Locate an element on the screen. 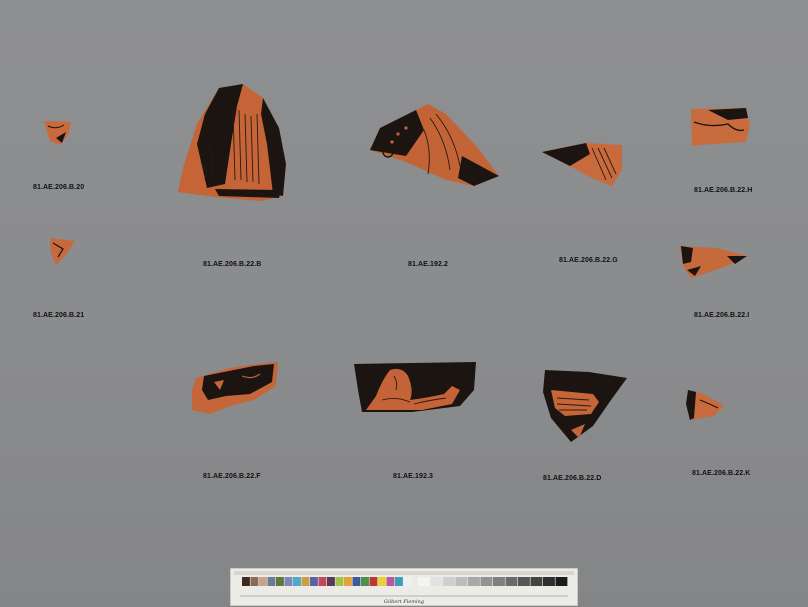  color-calibration-chart: Gilbert Fleming is located at coordinates (404, 587).